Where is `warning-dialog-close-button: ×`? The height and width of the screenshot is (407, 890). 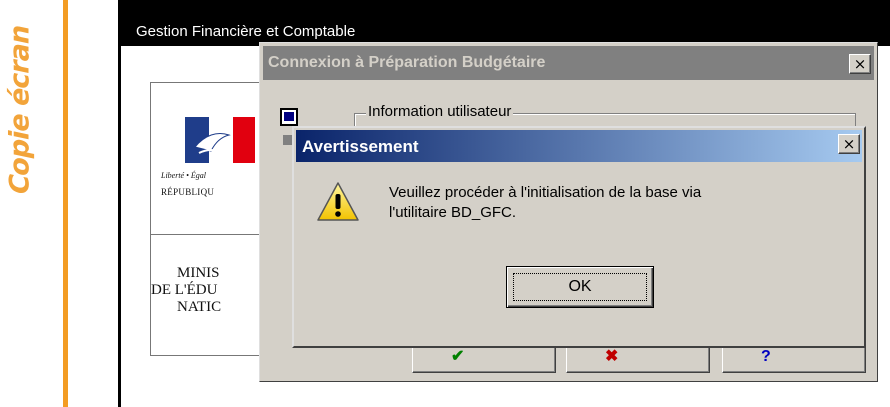 warning-dialog-close-button: × is located at coordinates (849, 144).